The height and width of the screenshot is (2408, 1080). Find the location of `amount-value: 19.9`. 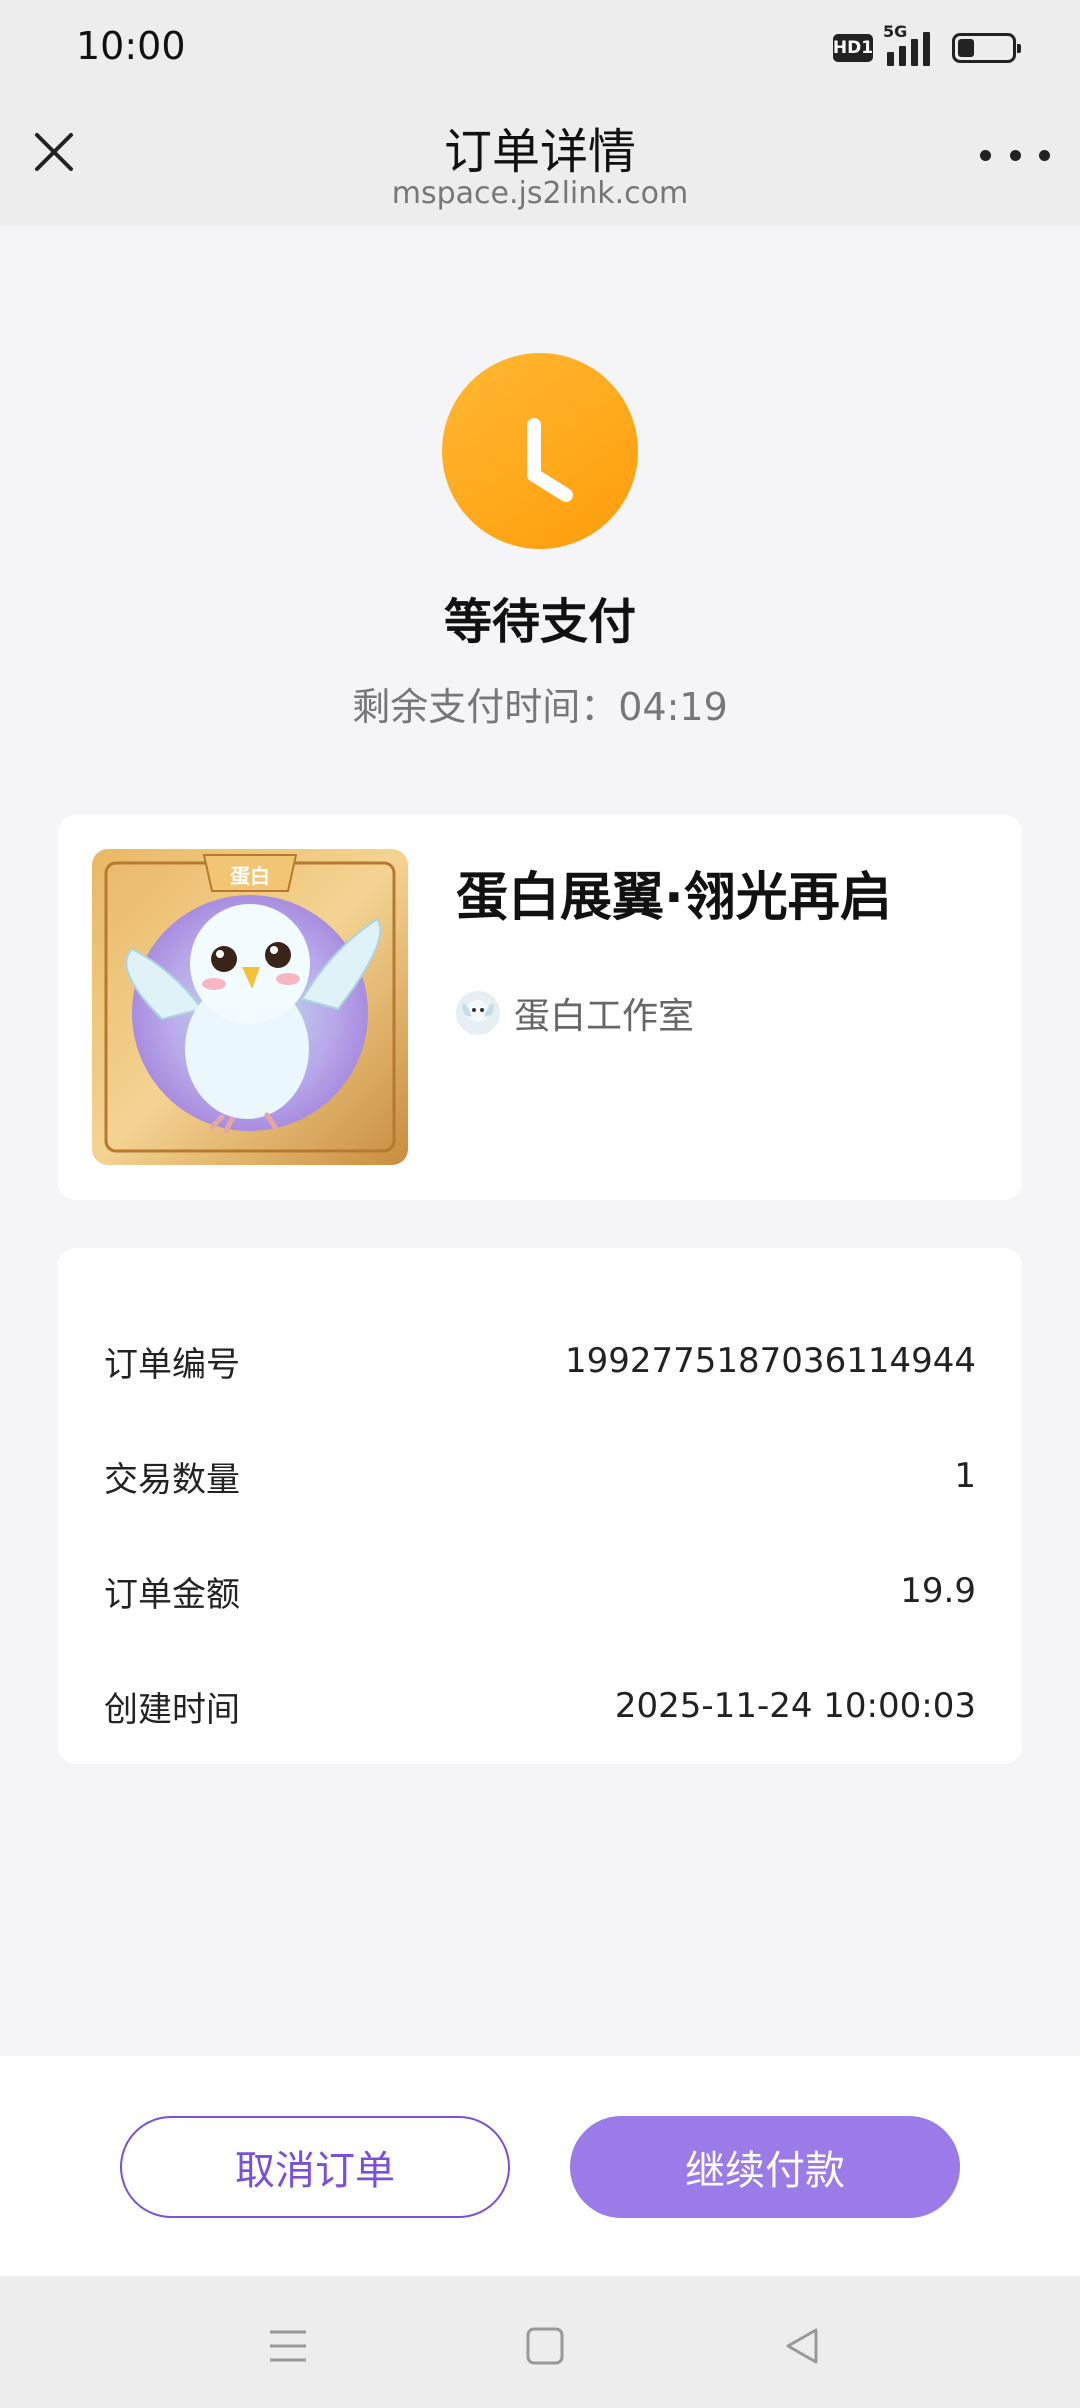

amount-value: 19.9 is located at coordinates (938, 1591).